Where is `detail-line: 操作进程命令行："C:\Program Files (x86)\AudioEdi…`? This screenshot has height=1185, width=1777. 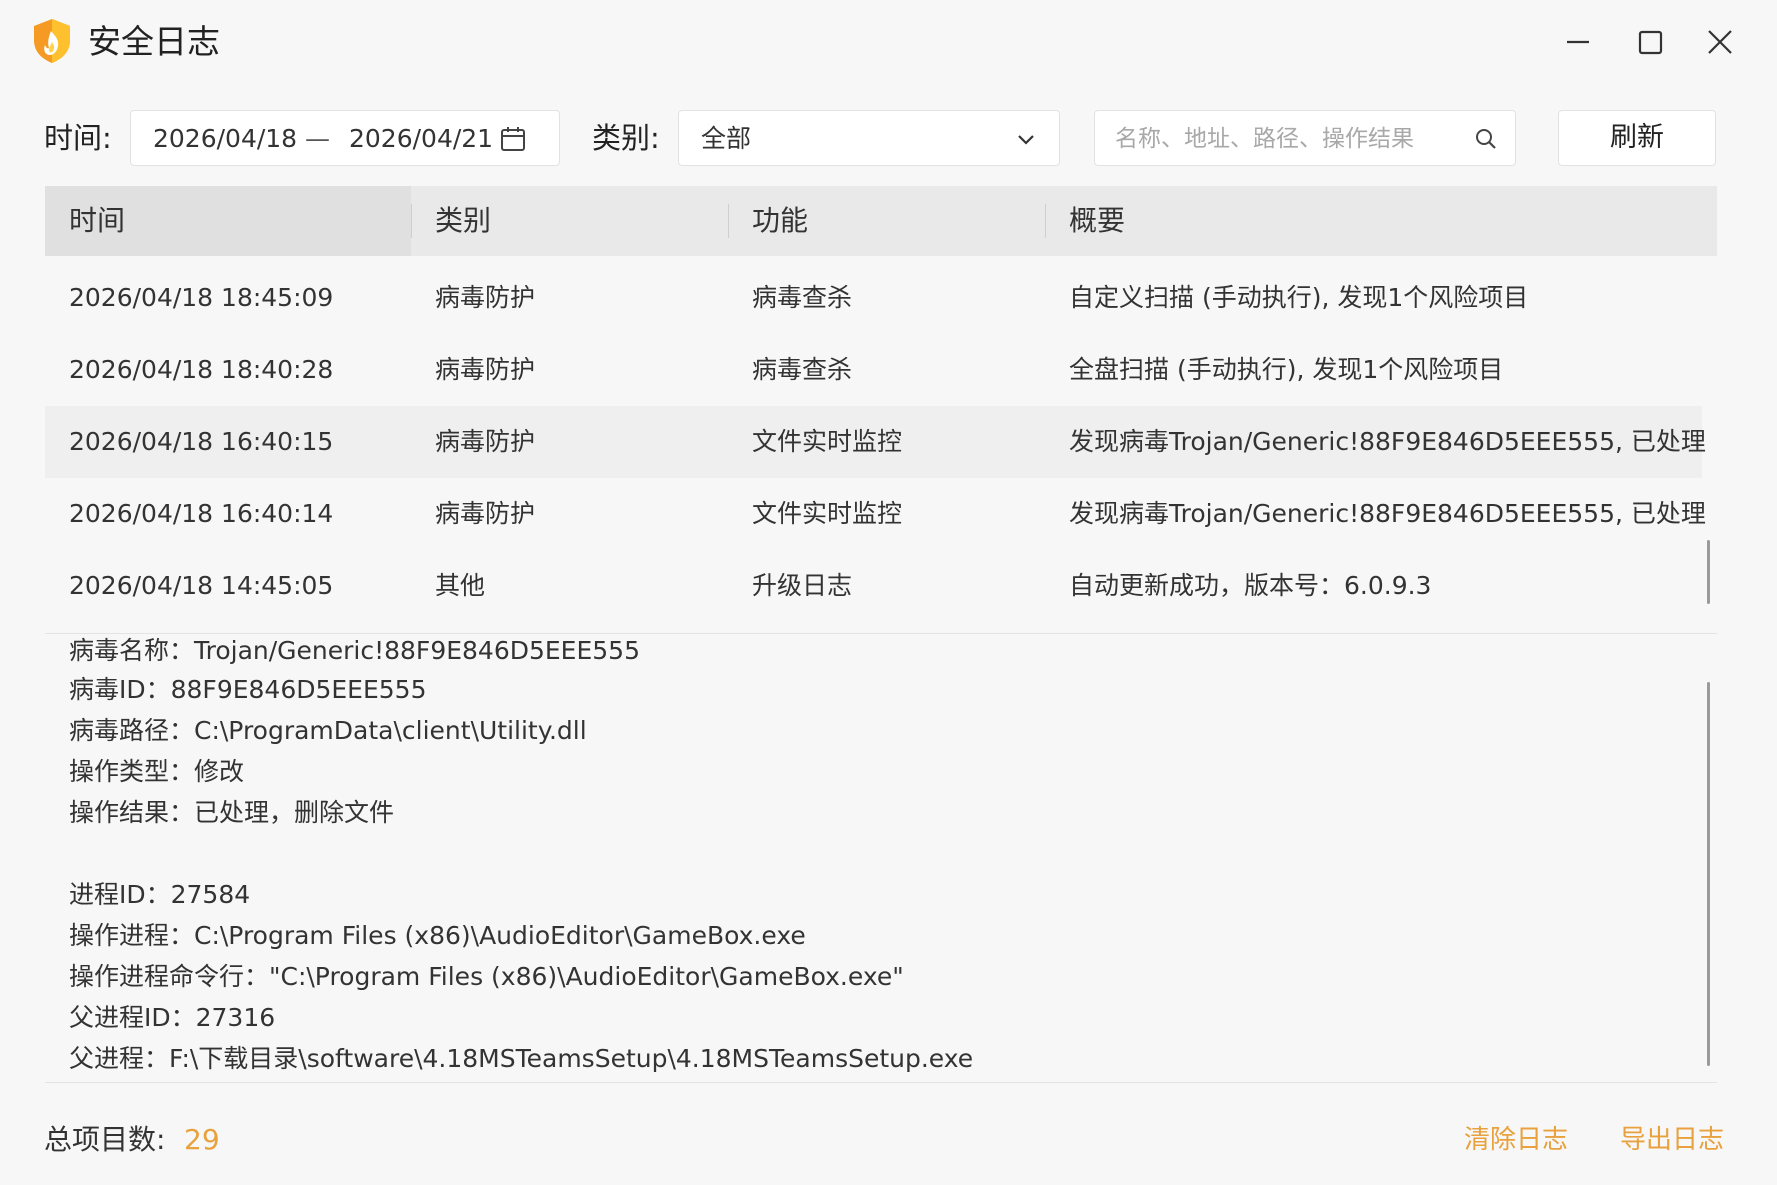 detail-line: 操作进程命令行："C:\Program Files (x86)\AudioEdi… is located at coordinates (486, 976).